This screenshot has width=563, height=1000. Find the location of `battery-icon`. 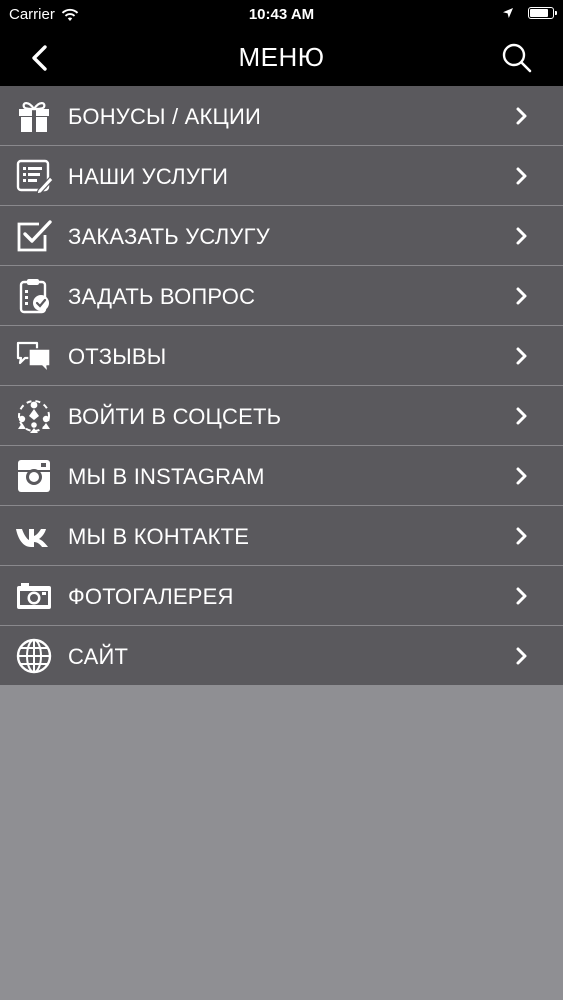

battery-icon is located at coordinates (542, 13).